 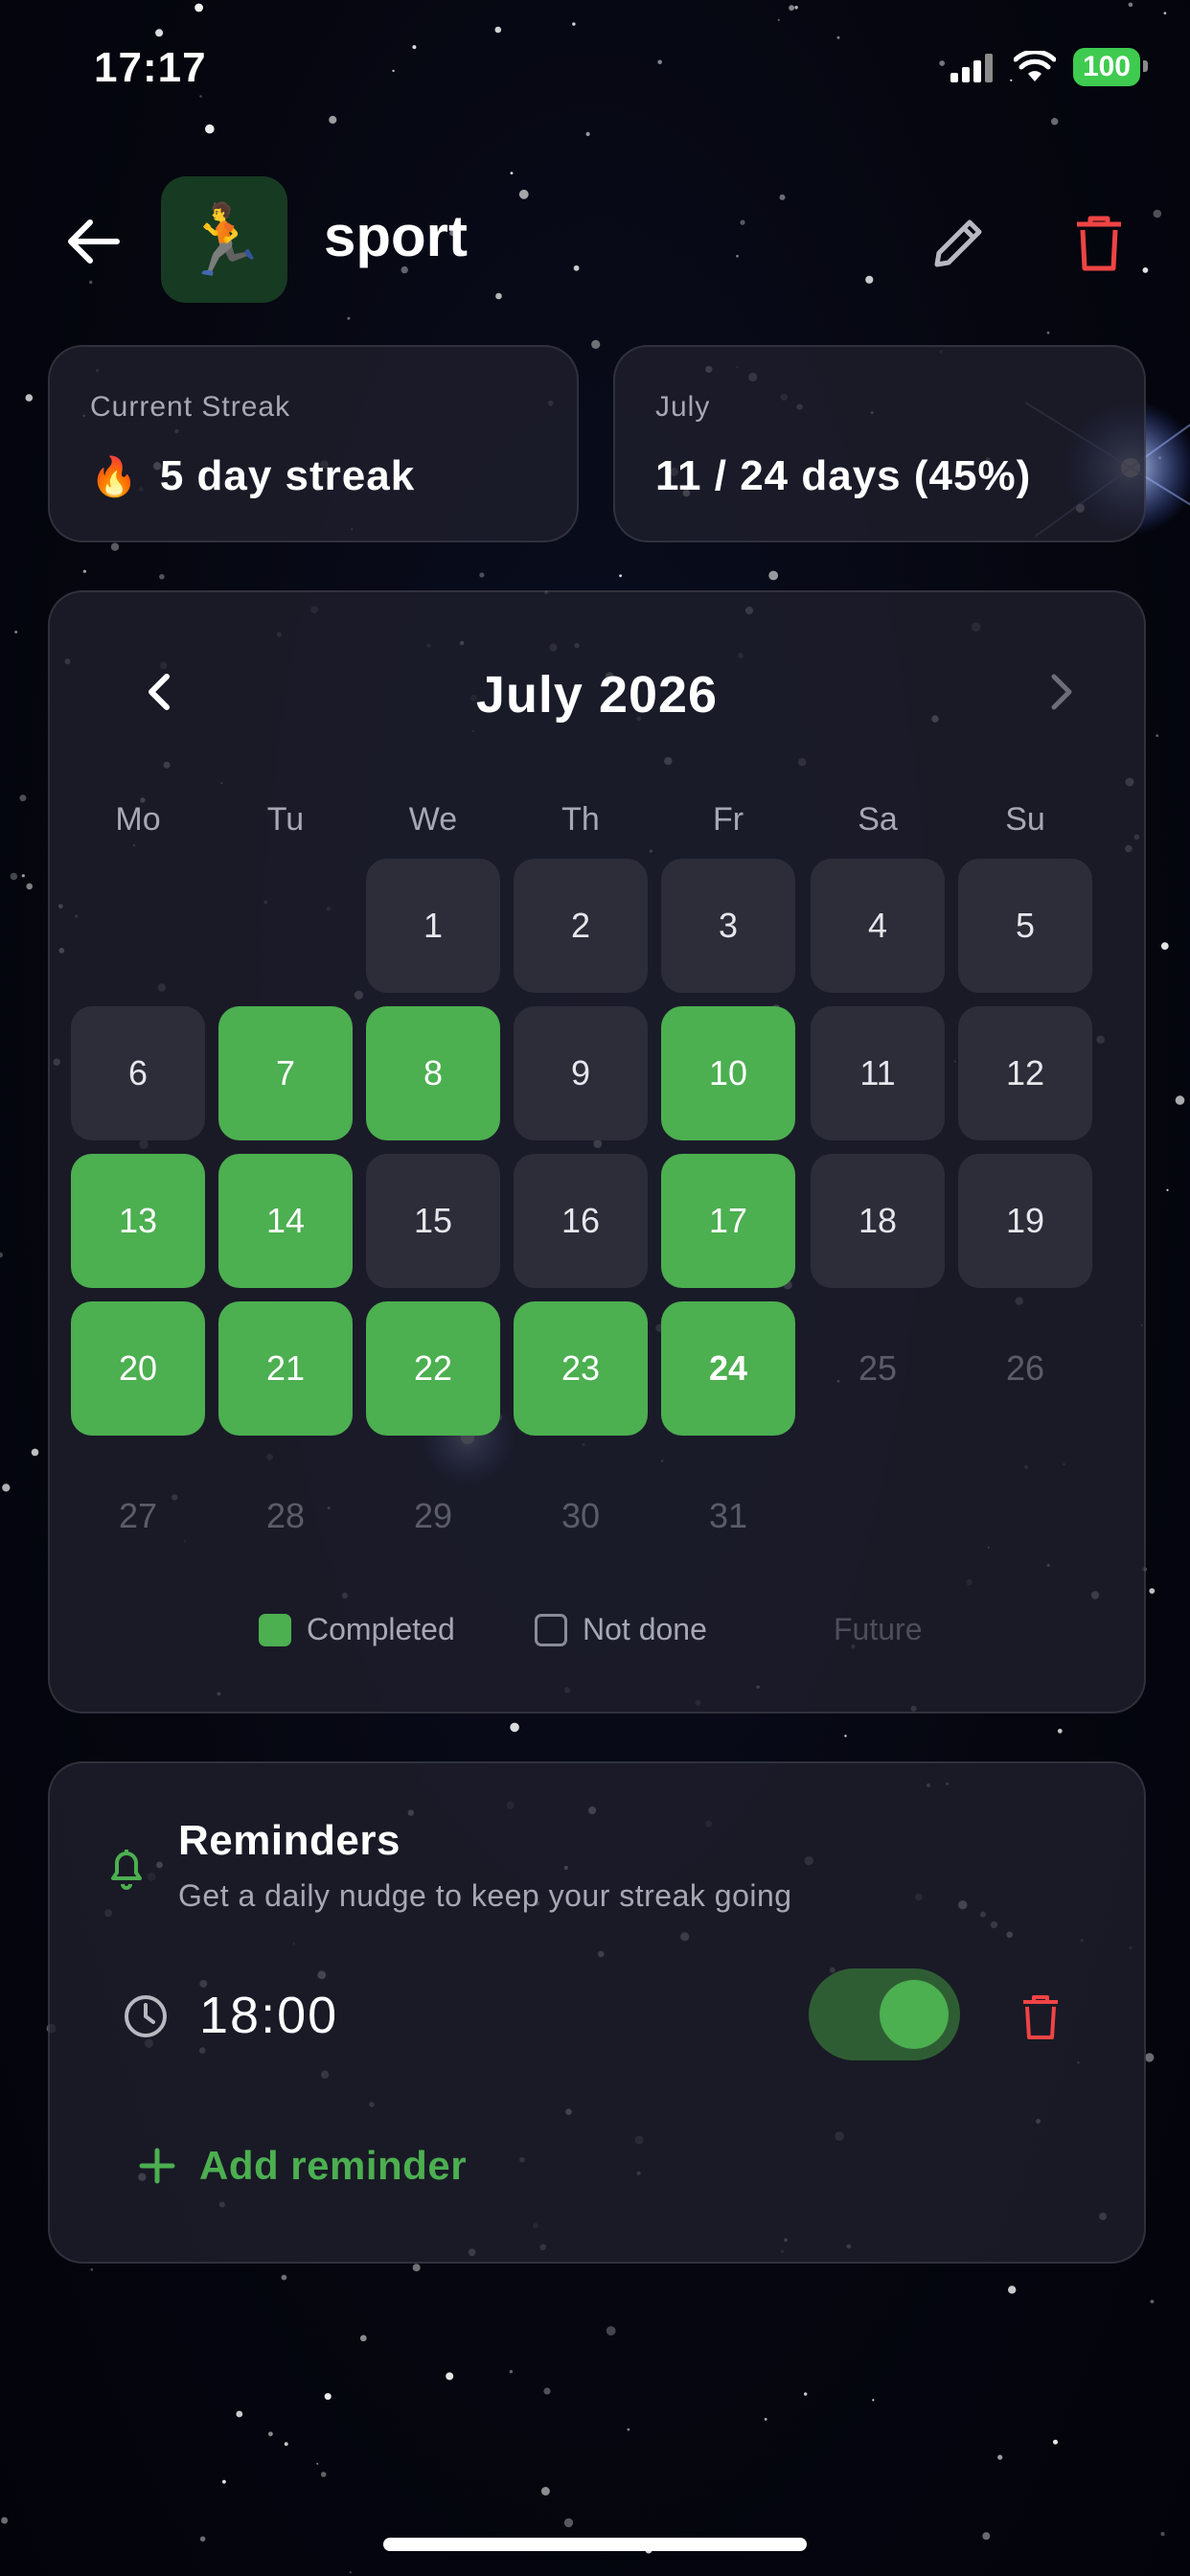 I want to click on calendar-day: 27, so click(x=138, y=1515).